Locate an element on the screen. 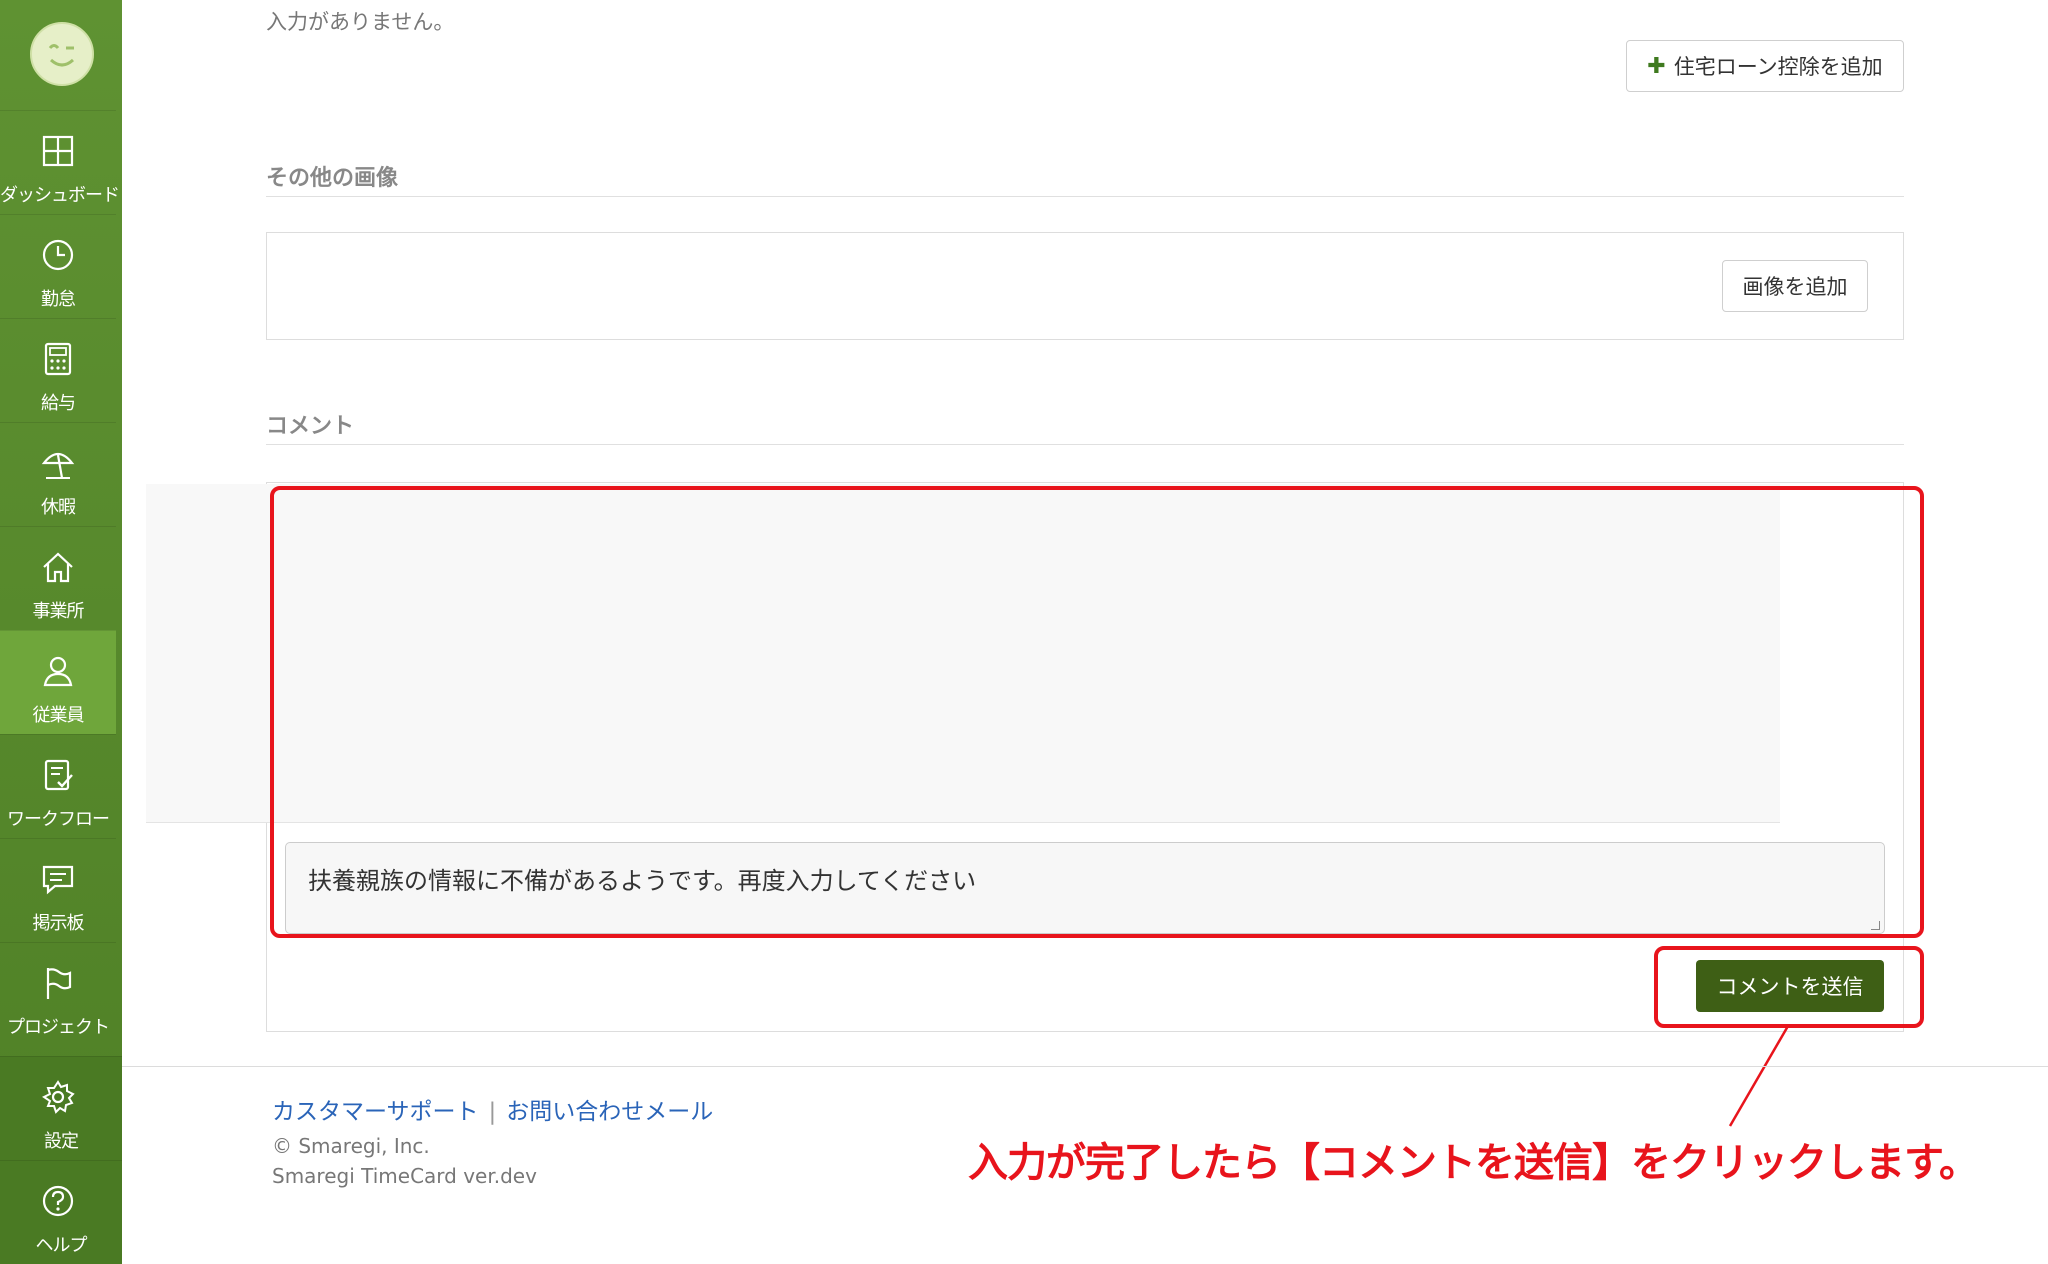 This screenshot has height=1264, width=2048. sidebar-item-vacation: 休暇 is located at coordinates (58, 474).